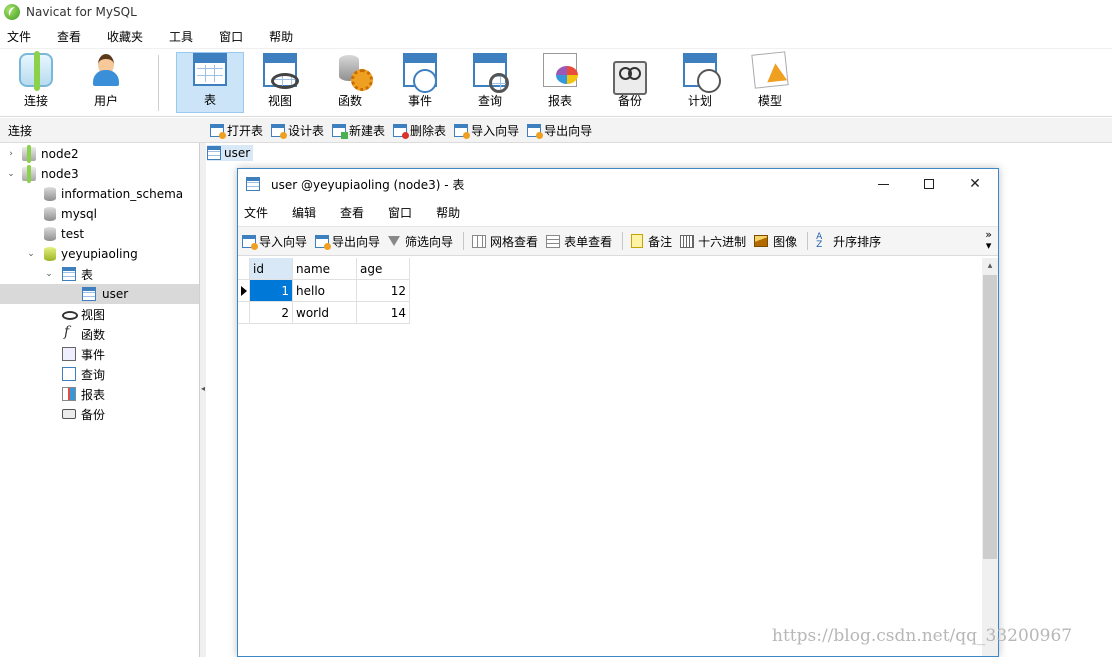 The width and height of the screenshot is (1112, 657). I want to click on tree-item-information-schema: information_schema, so click(99, 194).